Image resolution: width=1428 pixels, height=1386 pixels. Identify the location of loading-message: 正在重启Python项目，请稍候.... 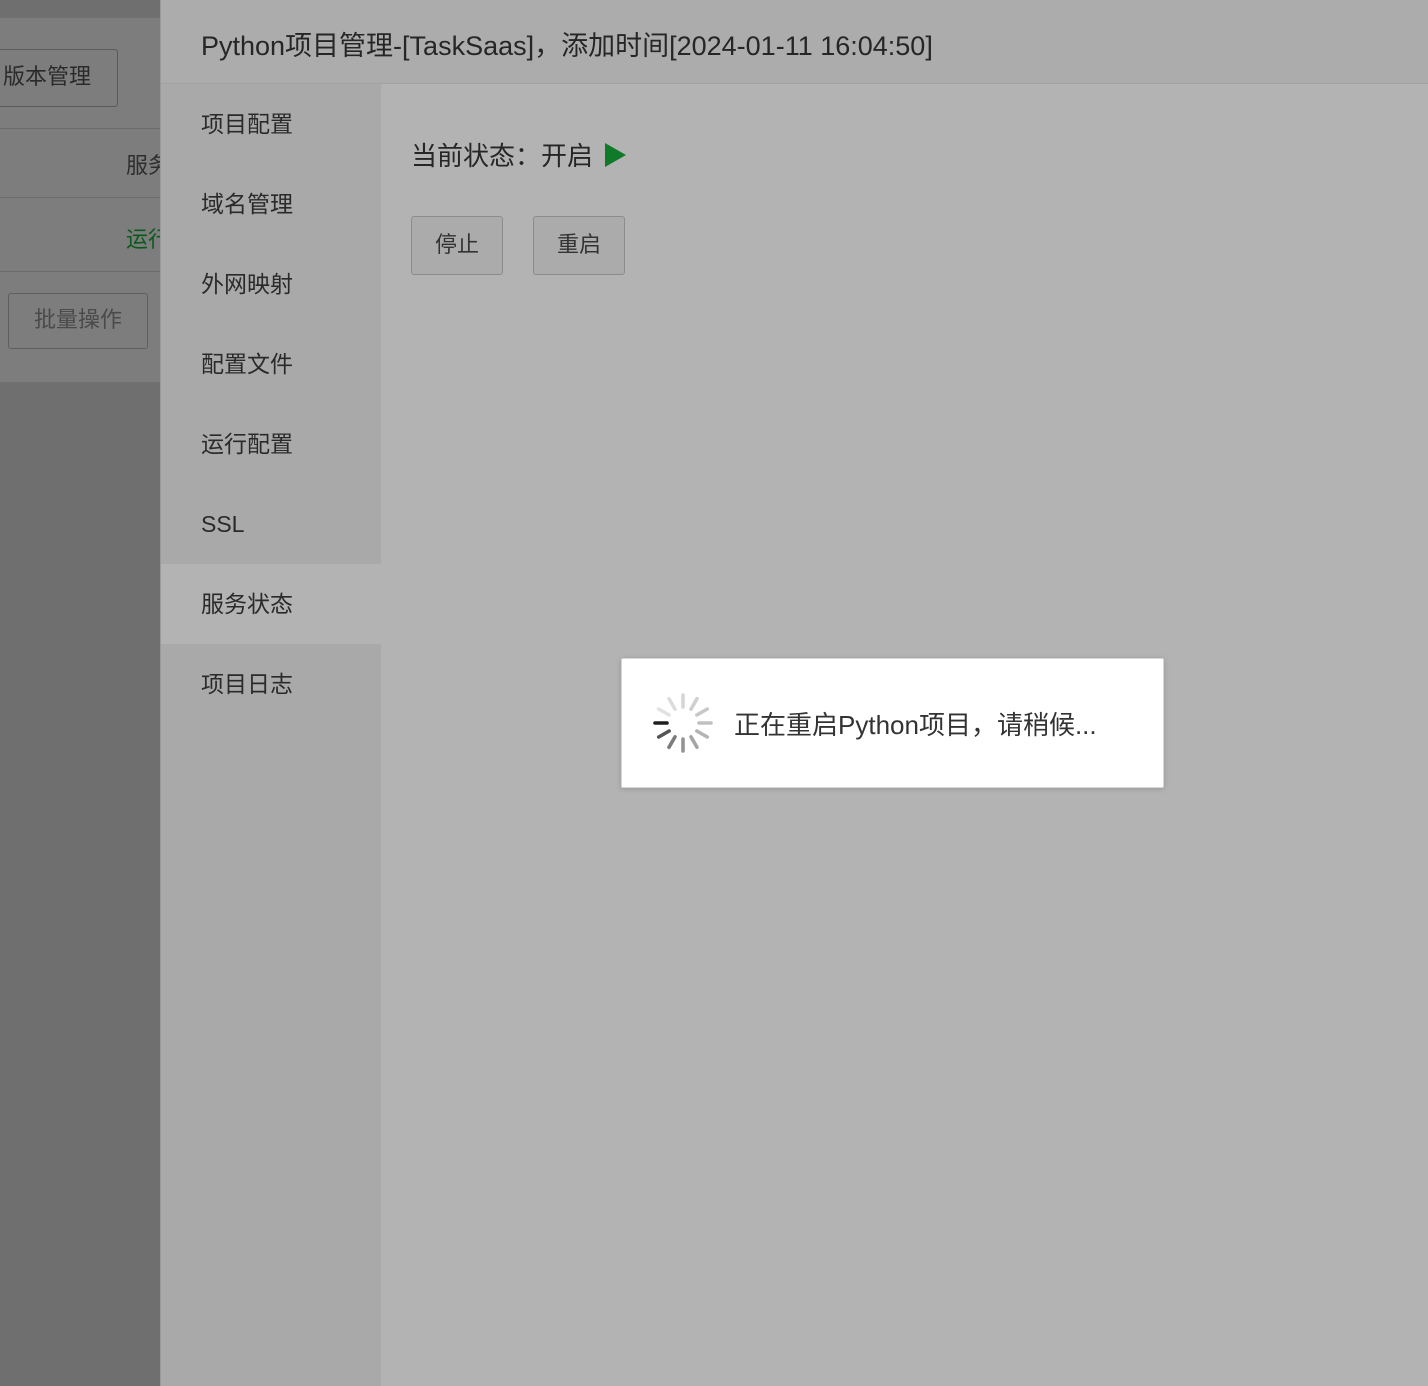
(915, 725).